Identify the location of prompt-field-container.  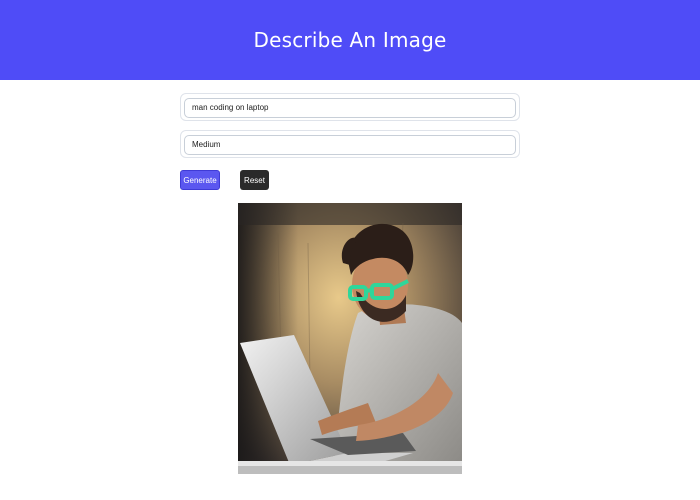
(350, 107).